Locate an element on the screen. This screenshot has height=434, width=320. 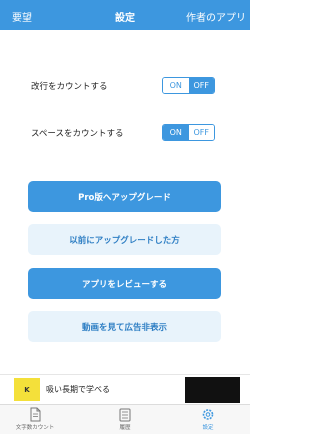
count-spaces-toggle: ON OFF is located at coordinates (188, 132).